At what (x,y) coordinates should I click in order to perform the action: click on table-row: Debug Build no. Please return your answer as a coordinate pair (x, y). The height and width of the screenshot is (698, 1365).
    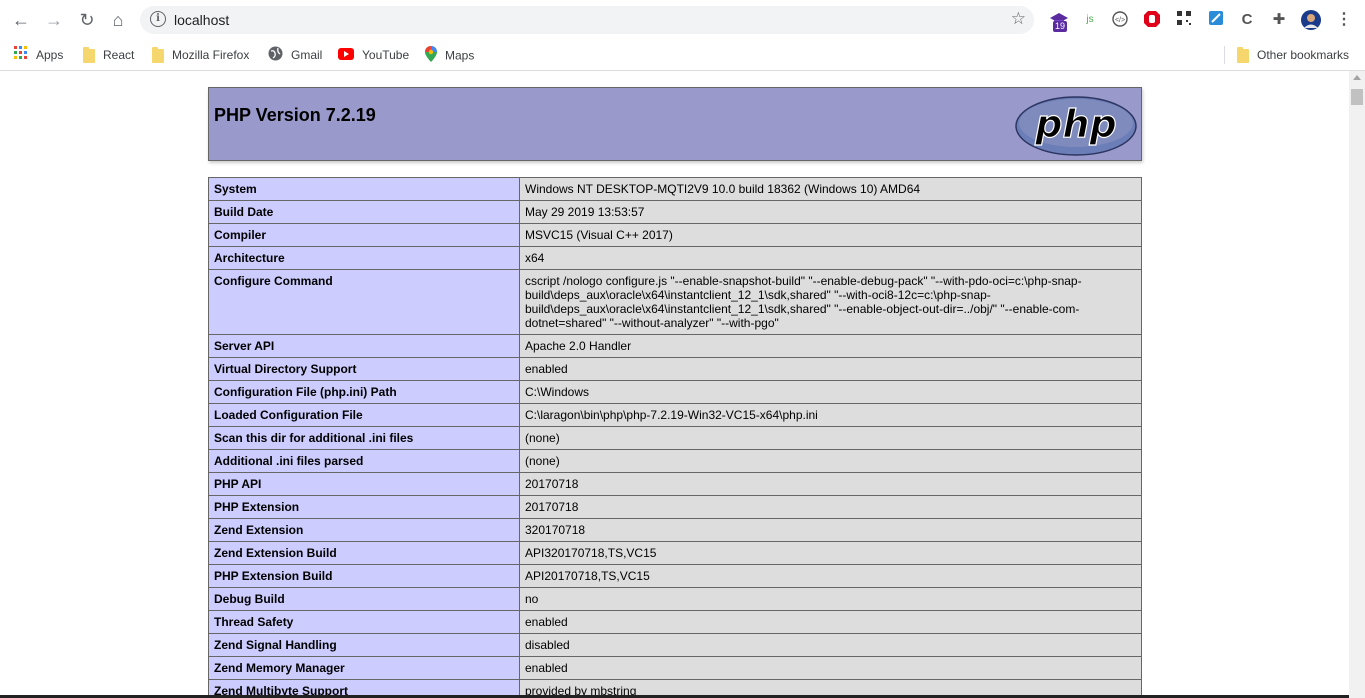
    Looking at the image, I should click on (675, 599).